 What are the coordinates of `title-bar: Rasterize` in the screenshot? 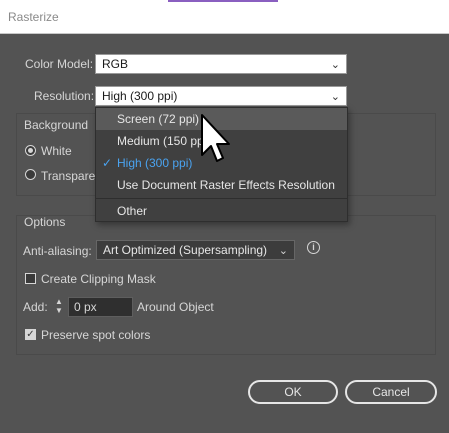 It's located at (224, 17).